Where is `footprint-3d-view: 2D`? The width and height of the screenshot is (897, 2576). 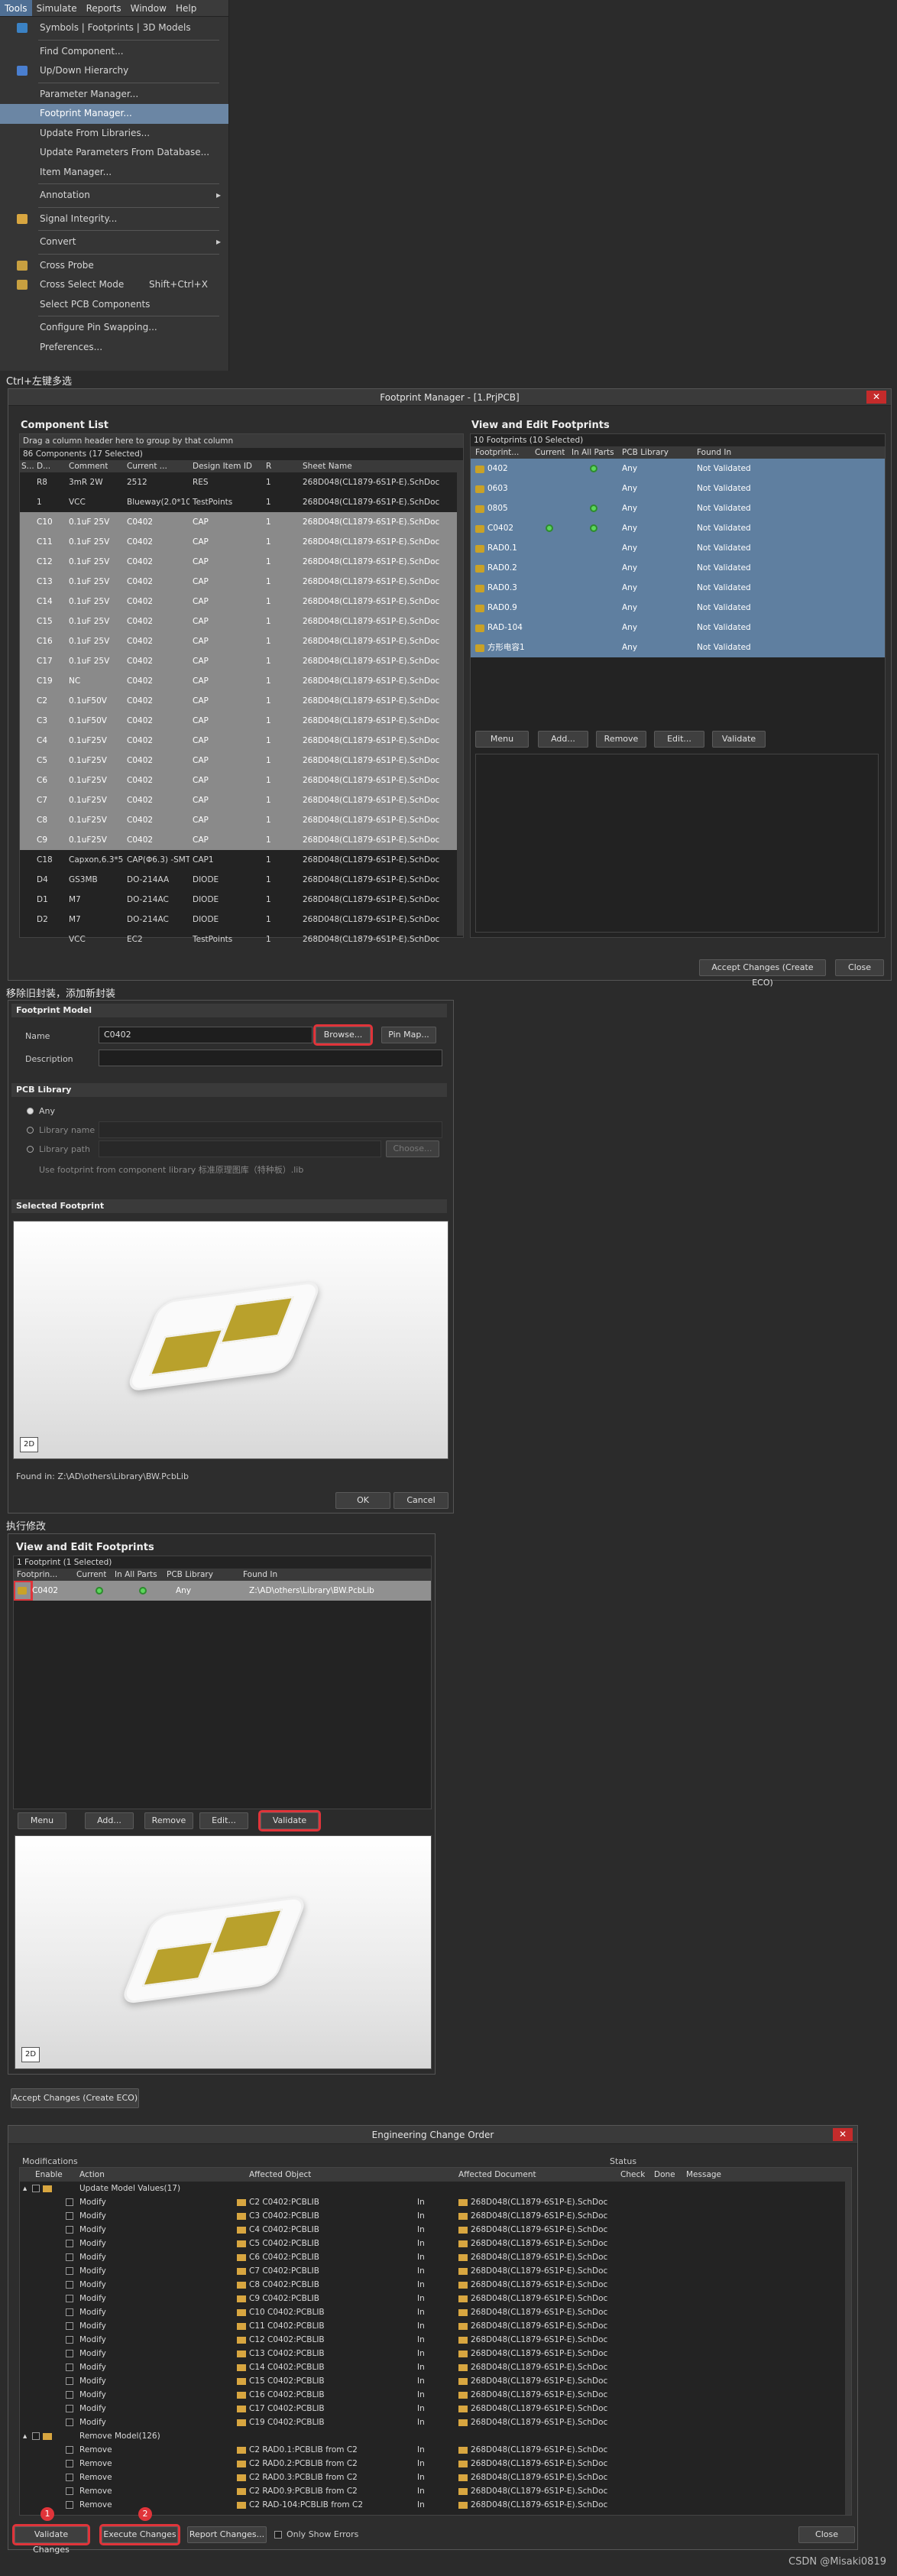 footprint-3d-view: 2D is located at coordinates (231, 1340).